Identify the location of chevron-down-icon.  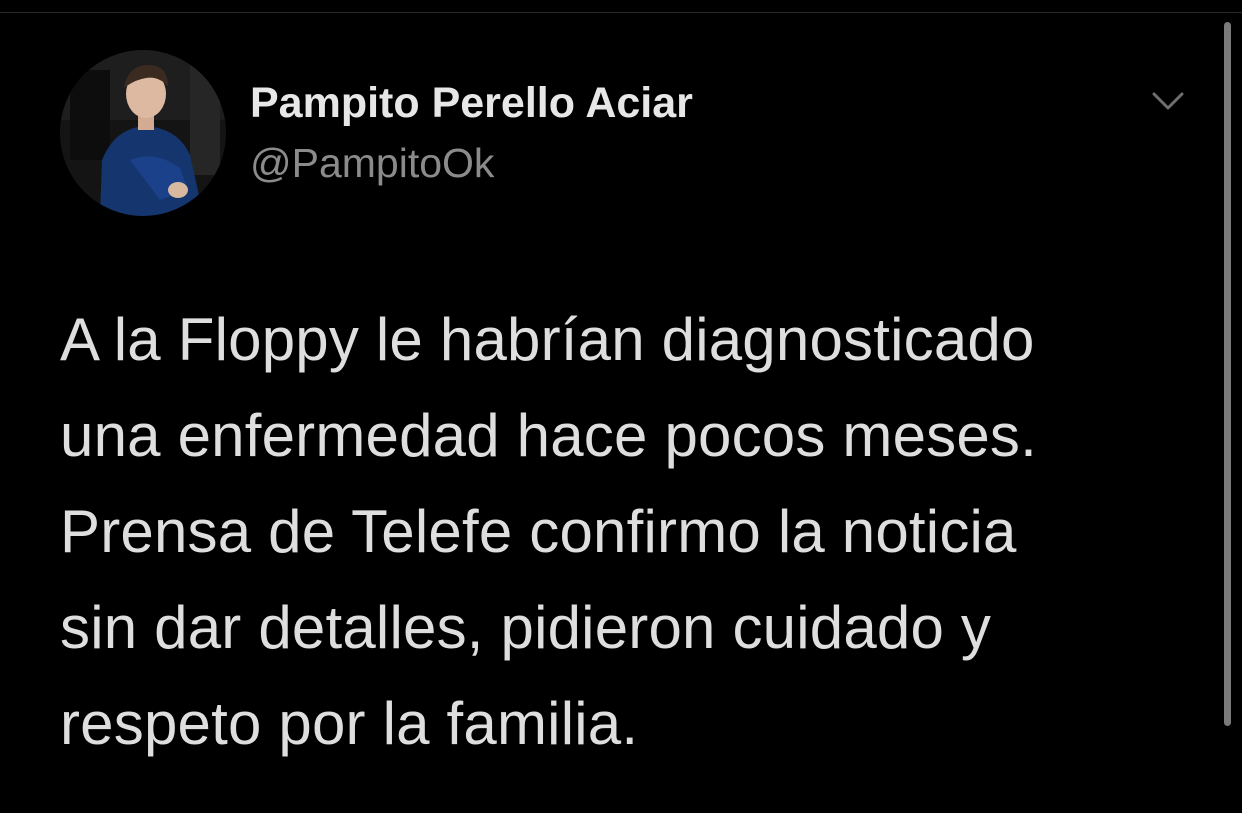
(1168, 101).